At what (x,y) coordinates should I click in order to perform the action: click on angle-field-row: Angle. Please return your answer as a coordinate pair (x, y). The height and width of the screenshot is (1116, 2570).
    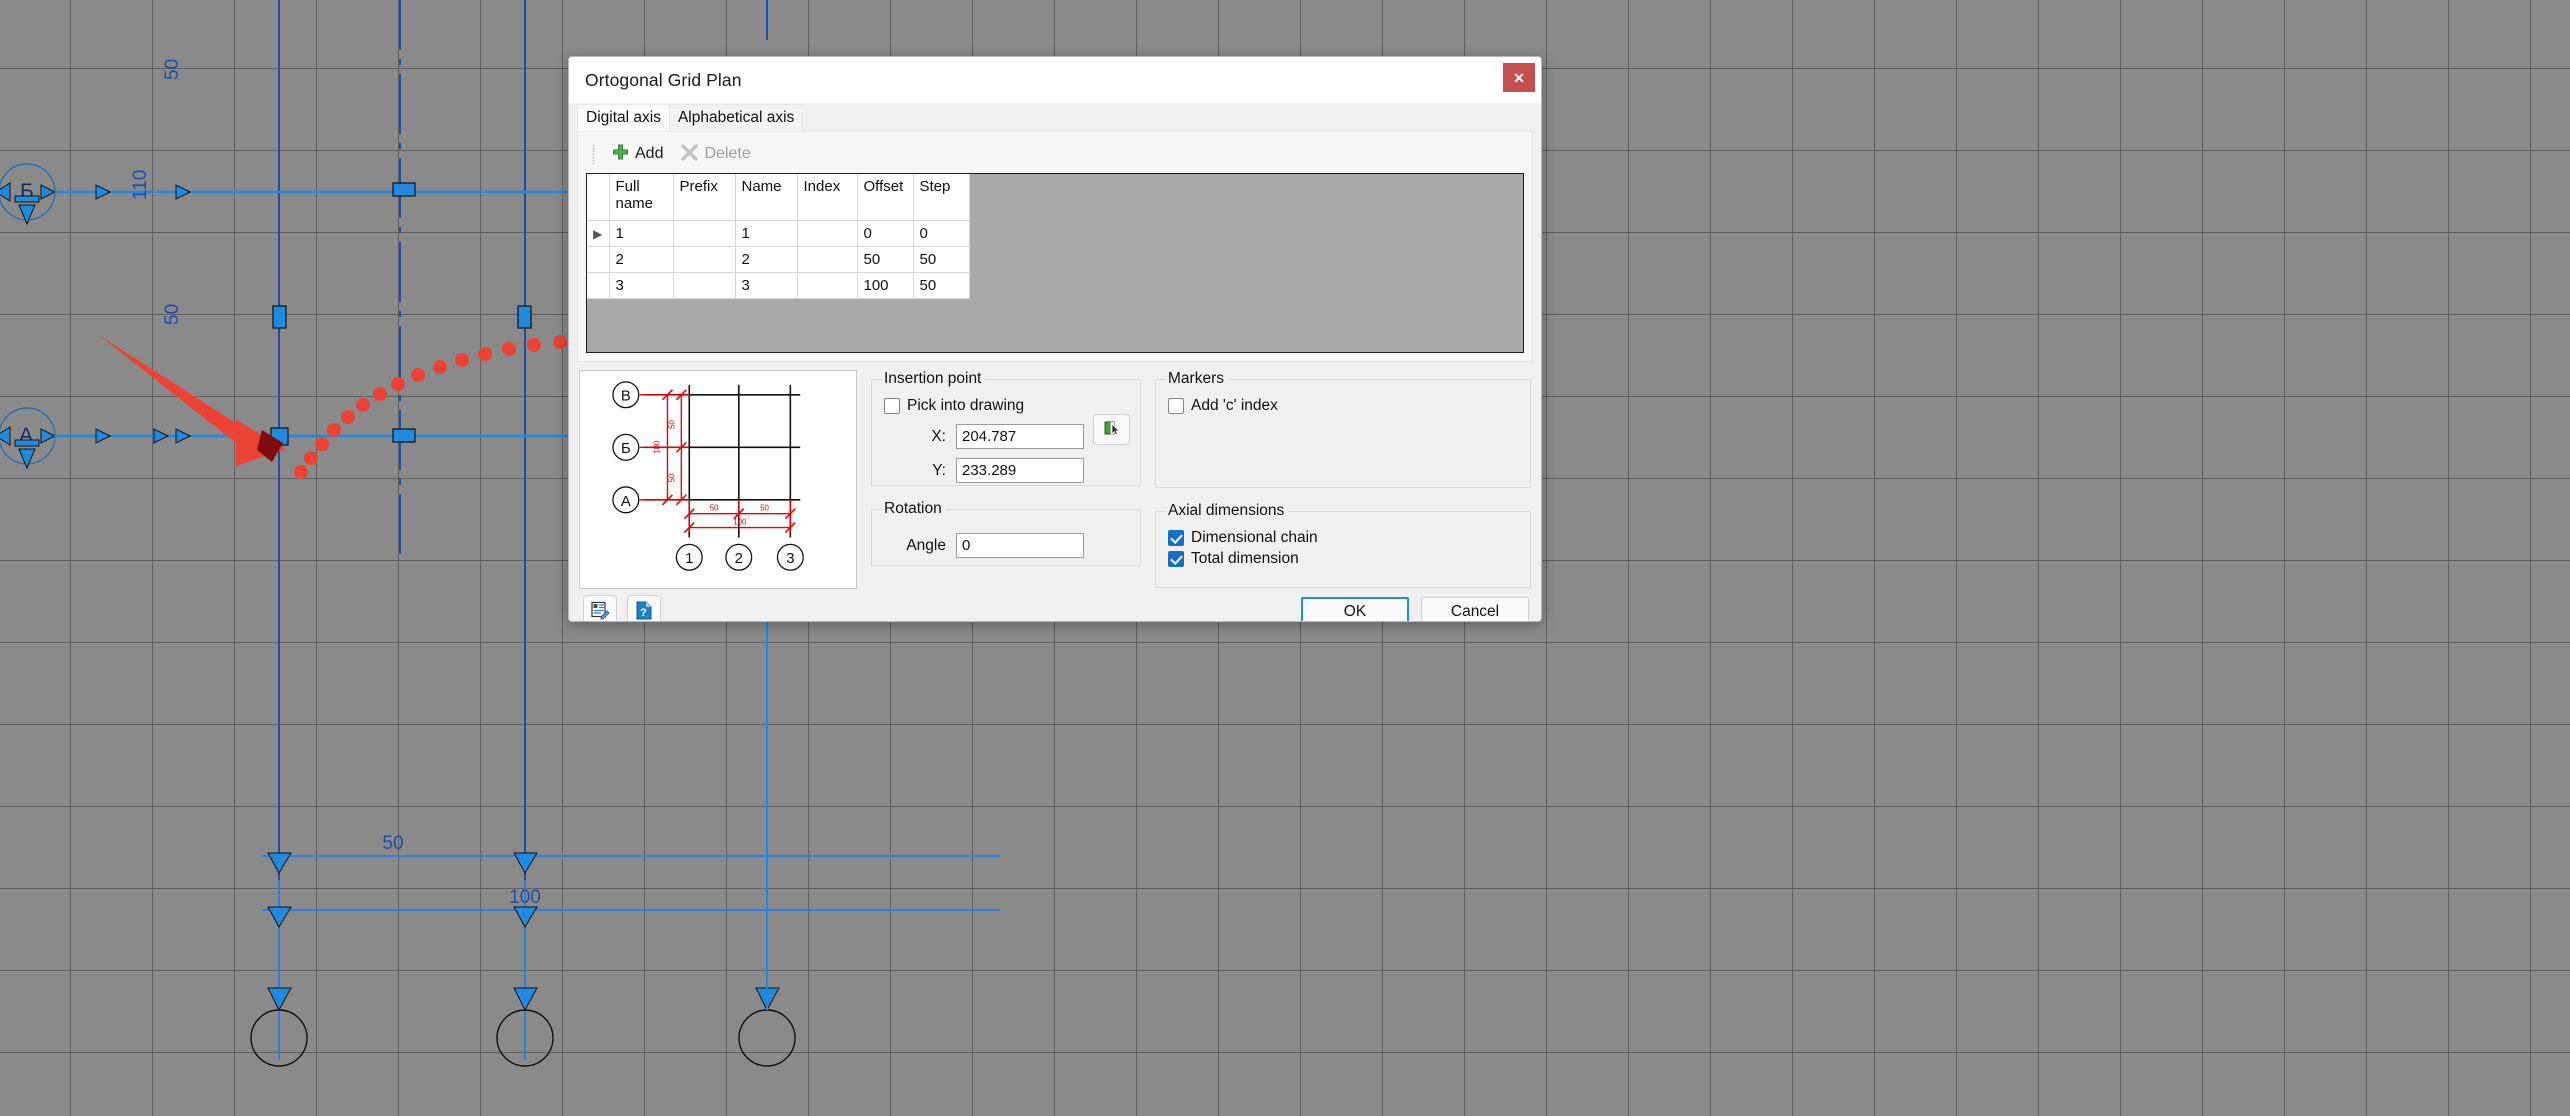
    Looking at the image, I should click on (1006, 545).